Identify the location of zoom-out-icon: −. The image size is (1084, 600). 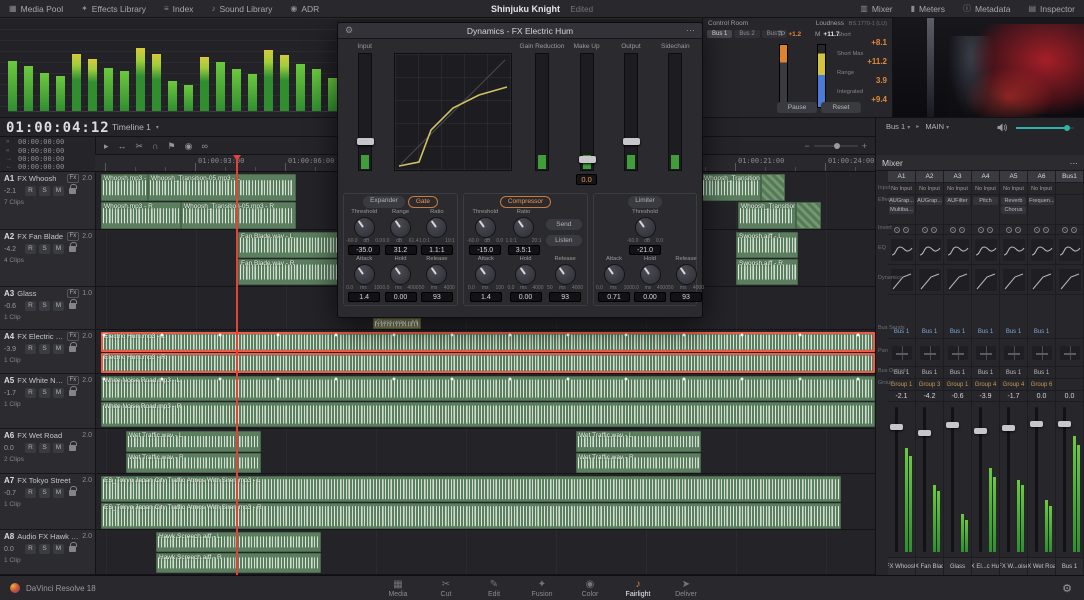
(806, 146).